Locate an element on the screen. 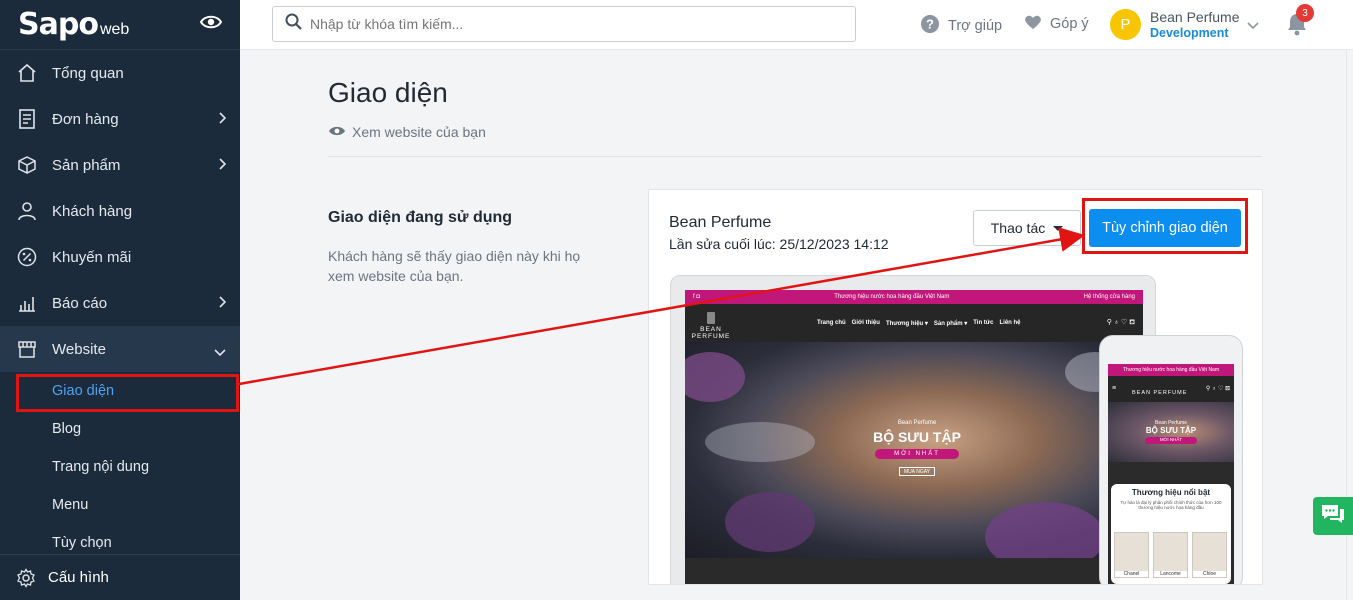 This screenshot has width=1353, height=600. store-icon is located at coordinates (27, 349).